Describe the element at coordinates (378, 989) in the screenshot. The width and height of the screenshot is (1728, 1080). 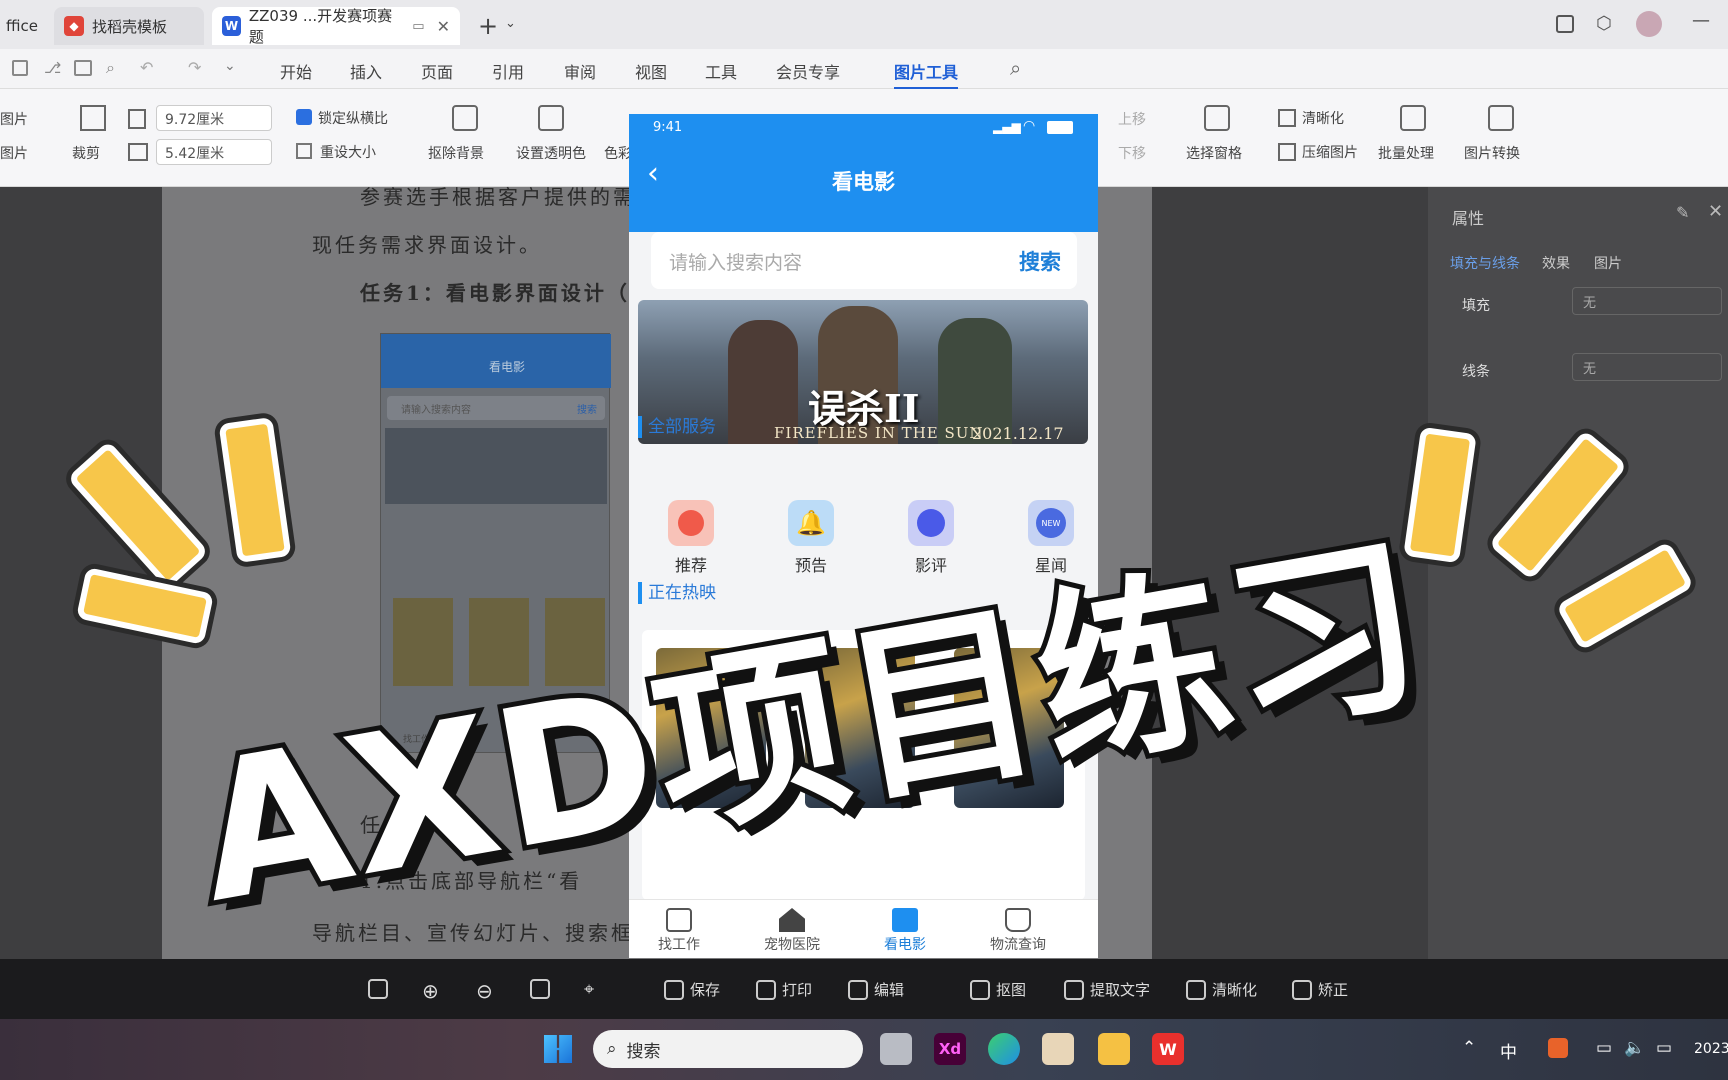
I see `fit-screen-button` at that location.